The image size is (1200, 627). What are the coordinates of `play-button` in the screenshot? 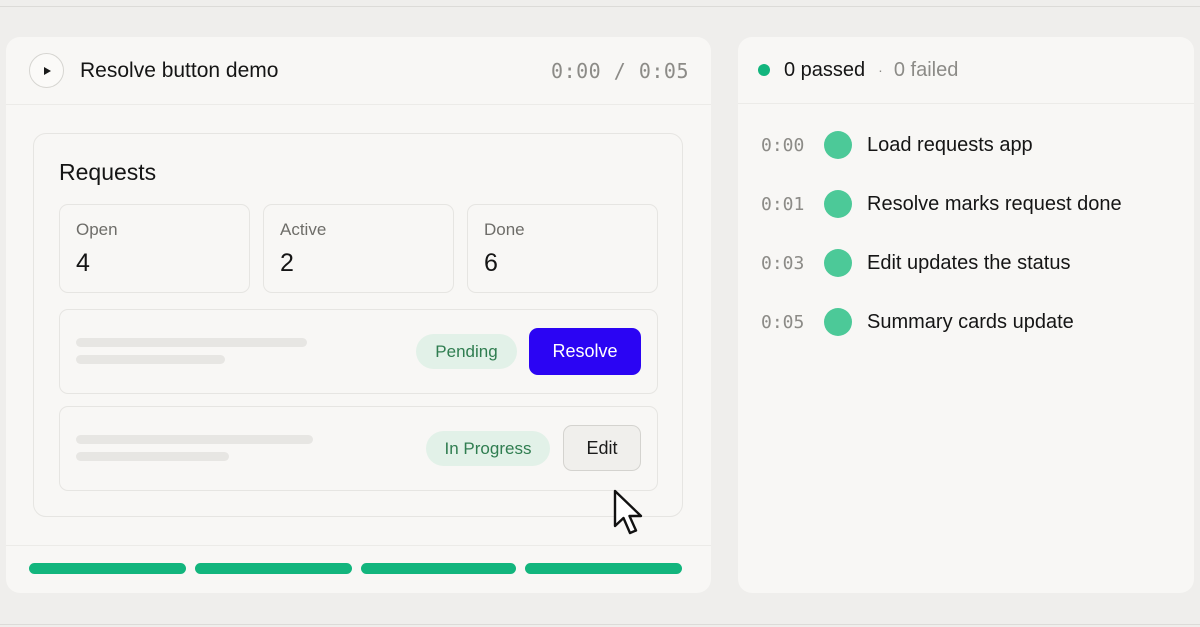 It's located at (46, 70).